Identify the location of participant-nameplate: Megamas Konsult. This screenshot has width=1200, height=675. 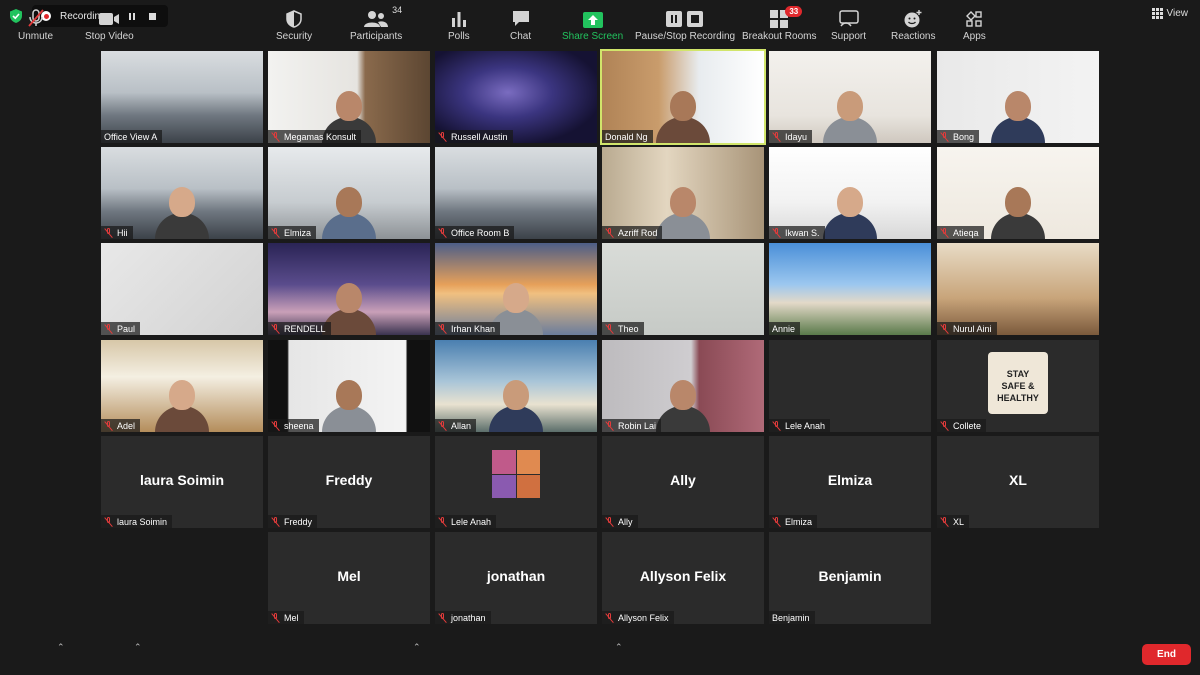
(315, 136).